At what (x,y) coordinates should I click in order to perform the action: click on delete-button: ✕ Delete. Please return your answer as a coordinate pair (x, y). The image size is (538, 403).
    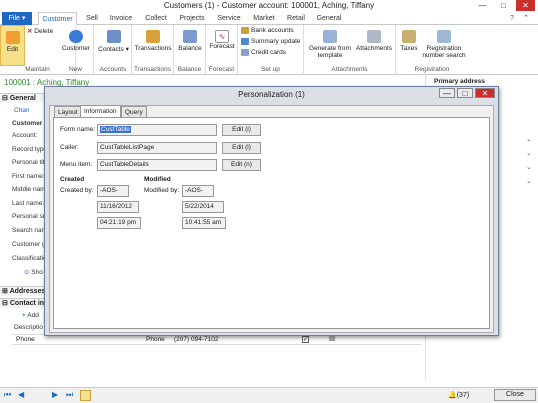
    Looking at the image, I should click on (40, 31).